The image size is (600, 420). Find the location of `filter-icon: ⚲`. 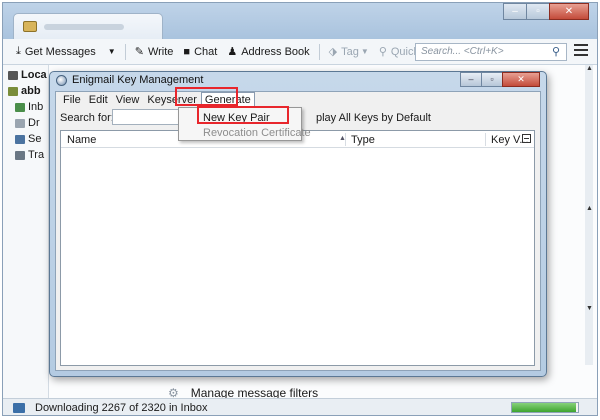

filter-icon: ⚲ is located at coordinates (382, 52).